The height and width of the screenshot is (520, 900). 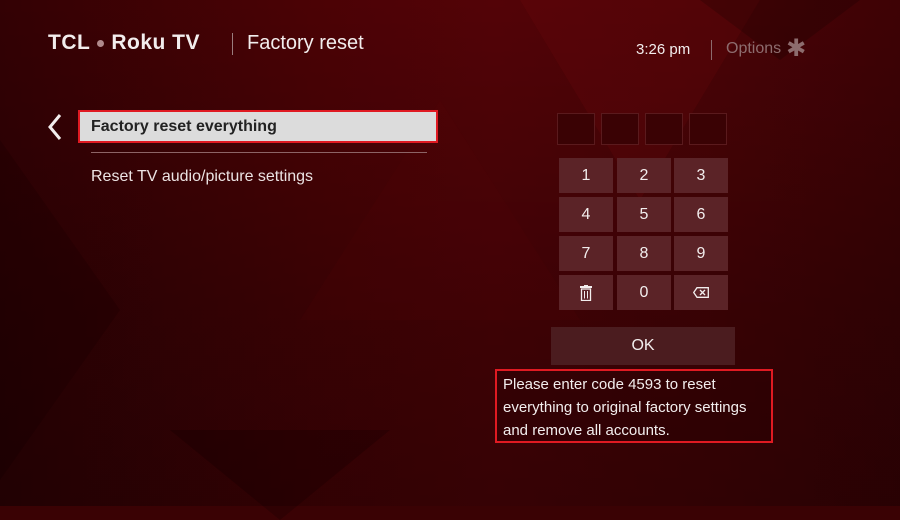 What do you see at coordinates (754, 48) in the screenshot?
I see `options-label: Options` at bounding box center [754, 48].